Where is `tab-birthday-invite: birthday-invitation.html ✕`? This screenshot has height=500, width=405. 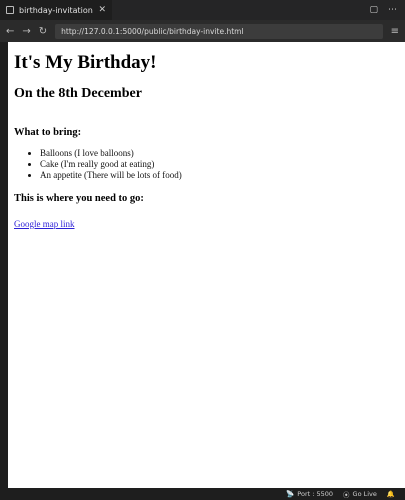 tab-birthday-invite: birthday-invitation.html ✕ is located at coordinates (56, 10).